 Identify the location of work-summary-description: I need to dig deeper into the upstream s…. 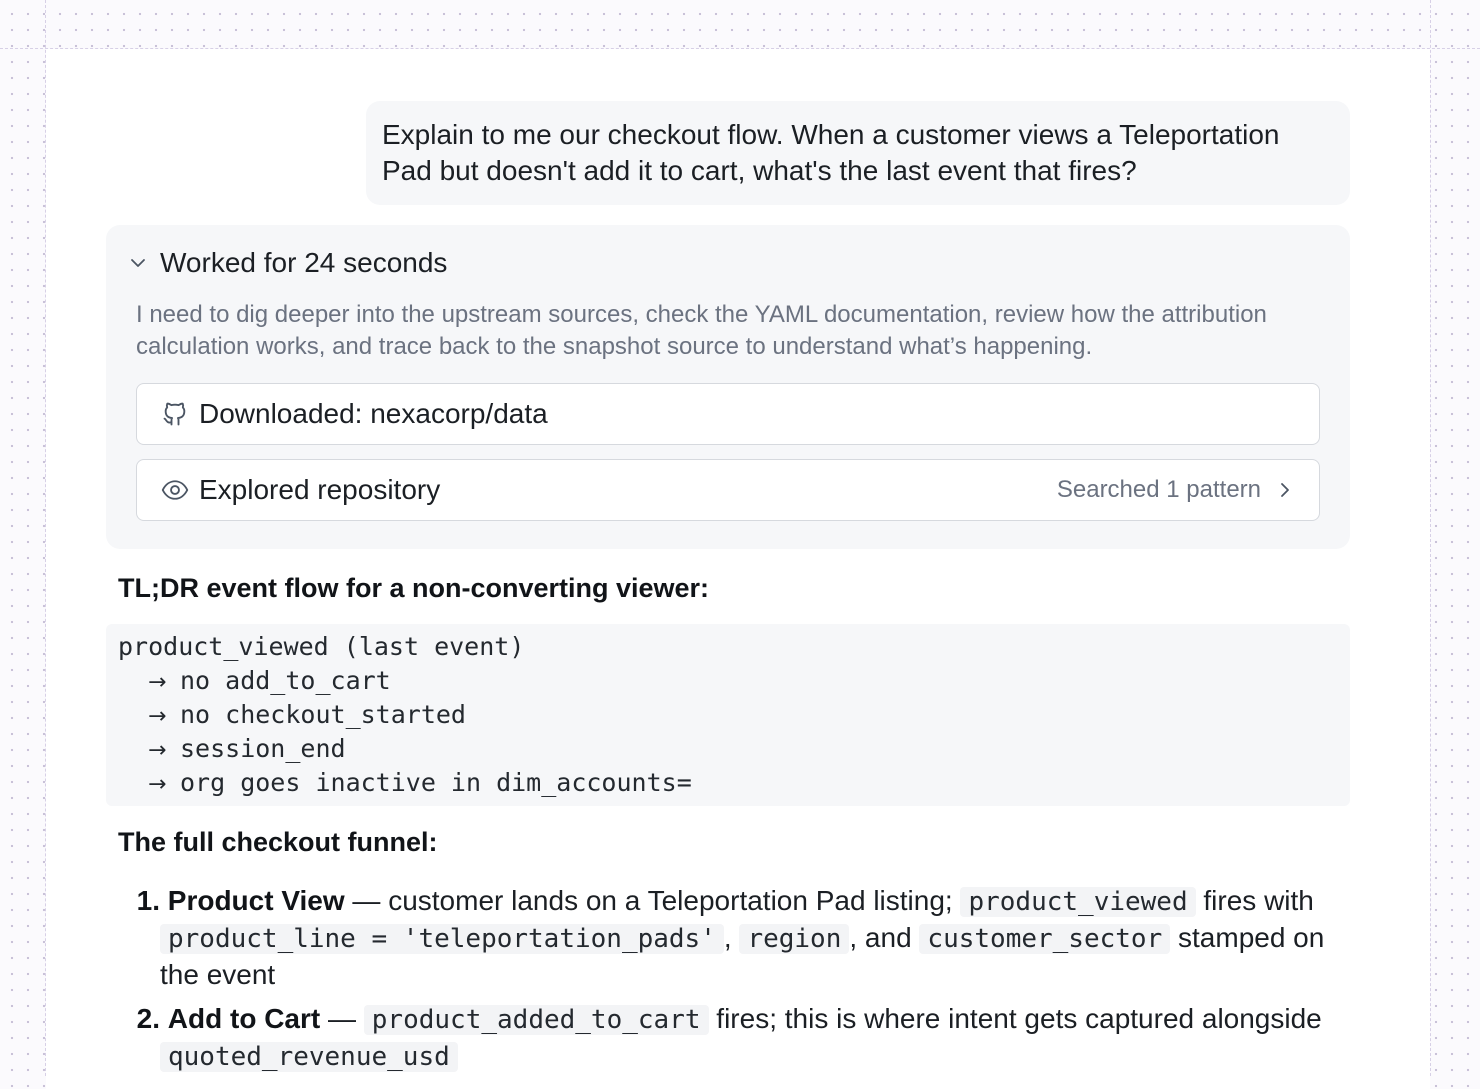
(701, 330).